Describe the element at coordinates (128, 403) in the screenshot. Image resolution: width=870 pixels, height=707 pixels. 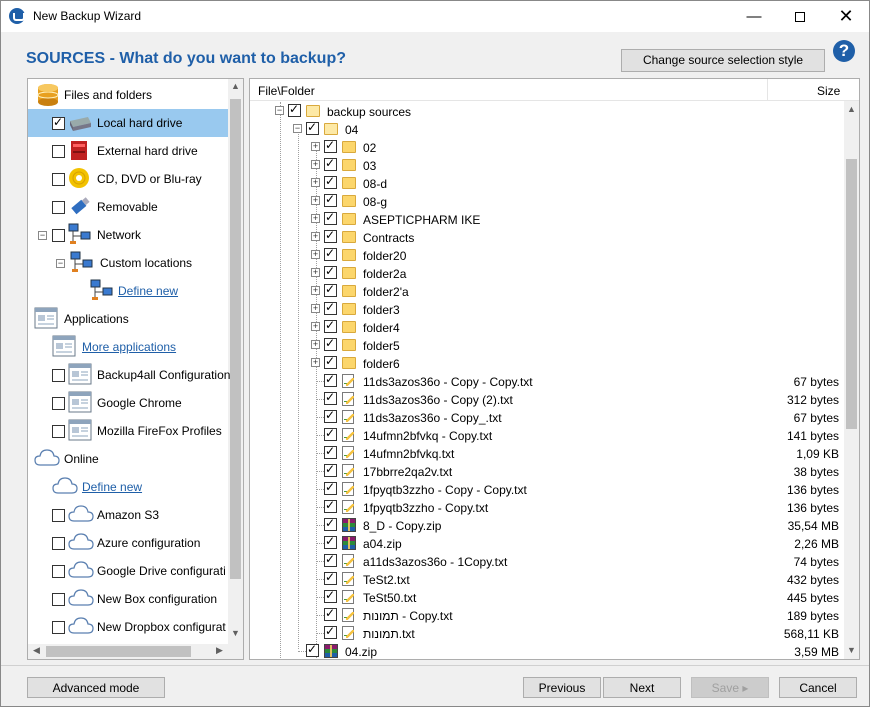
I see `source-item-google-chrome: Google Chrome` at that location.